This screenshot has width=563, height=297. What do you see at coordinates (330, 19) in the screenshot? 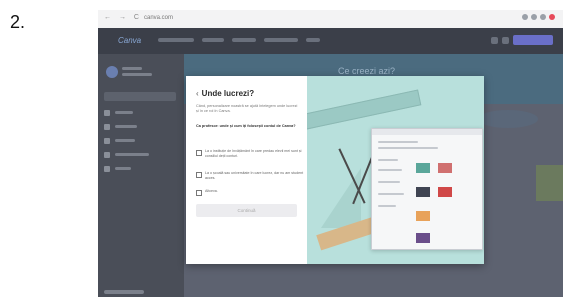
I see `browser-toolbar: ← → C canva.com` at bounding box center [330, 19].